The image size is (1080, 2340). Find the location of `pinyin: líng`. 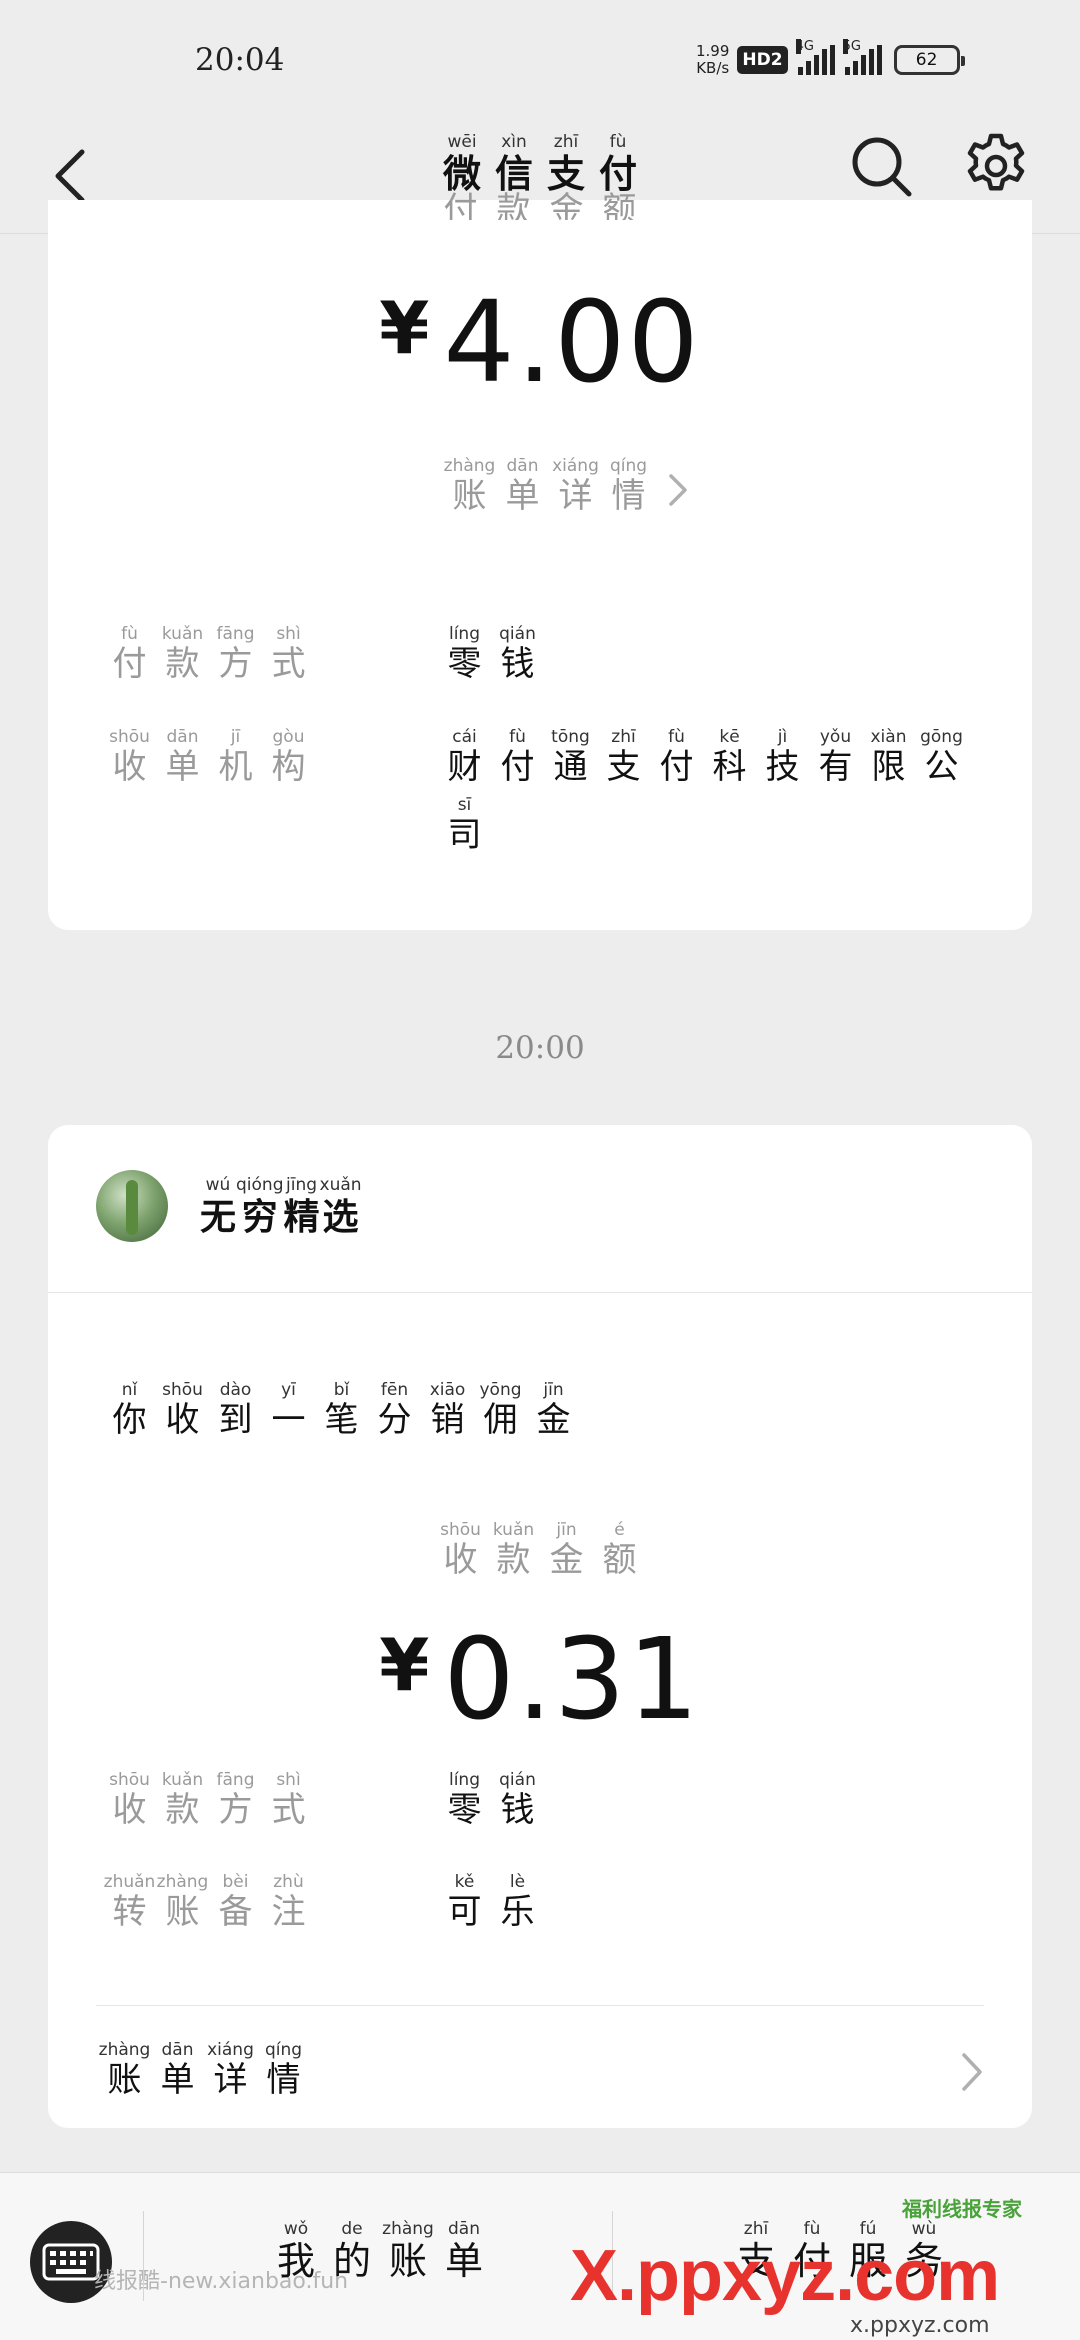

pinyin: líng is located at coordinates (464, 1780).